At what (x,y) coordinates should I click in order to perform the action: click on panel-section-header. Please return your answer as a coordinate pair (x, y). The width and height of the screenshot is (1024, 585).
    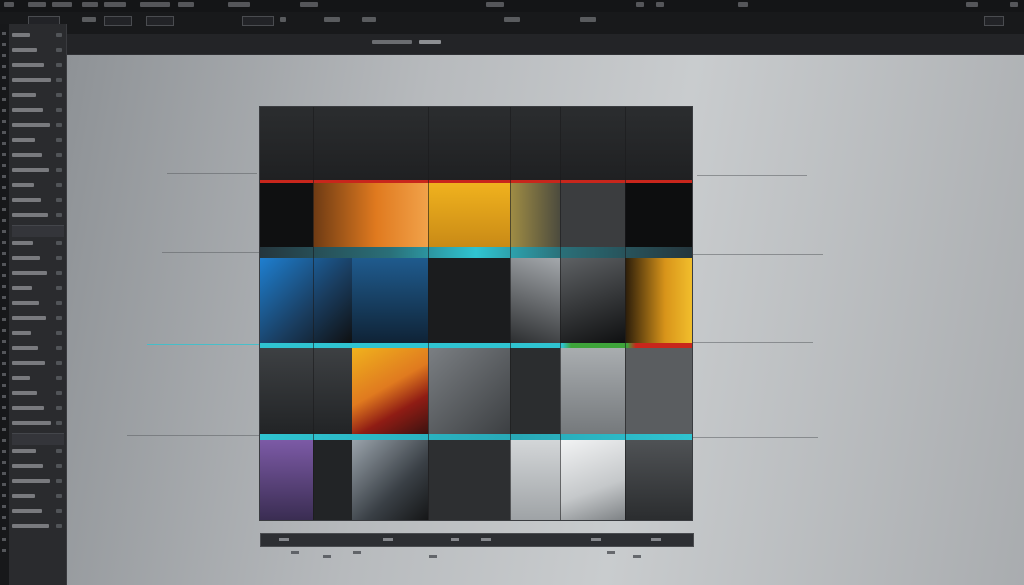
    Looking at the image, I should click on (38, 439).